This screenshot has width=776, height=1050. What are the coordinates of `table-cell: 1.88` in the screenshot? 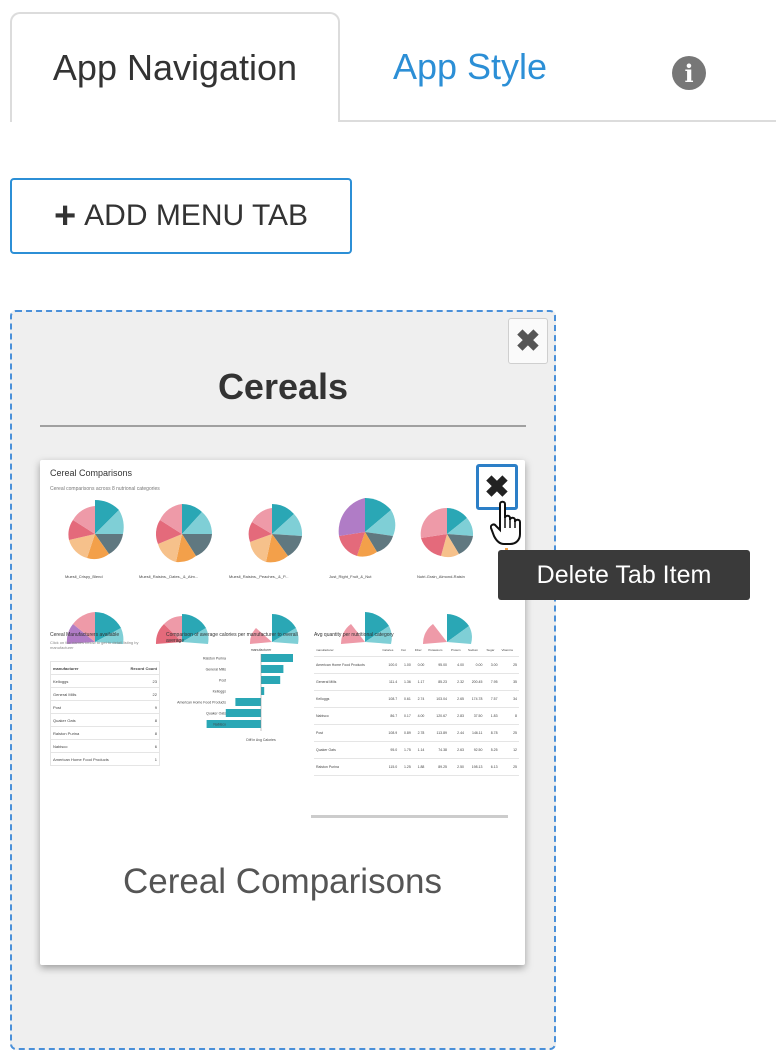 It's located at (419, 767).